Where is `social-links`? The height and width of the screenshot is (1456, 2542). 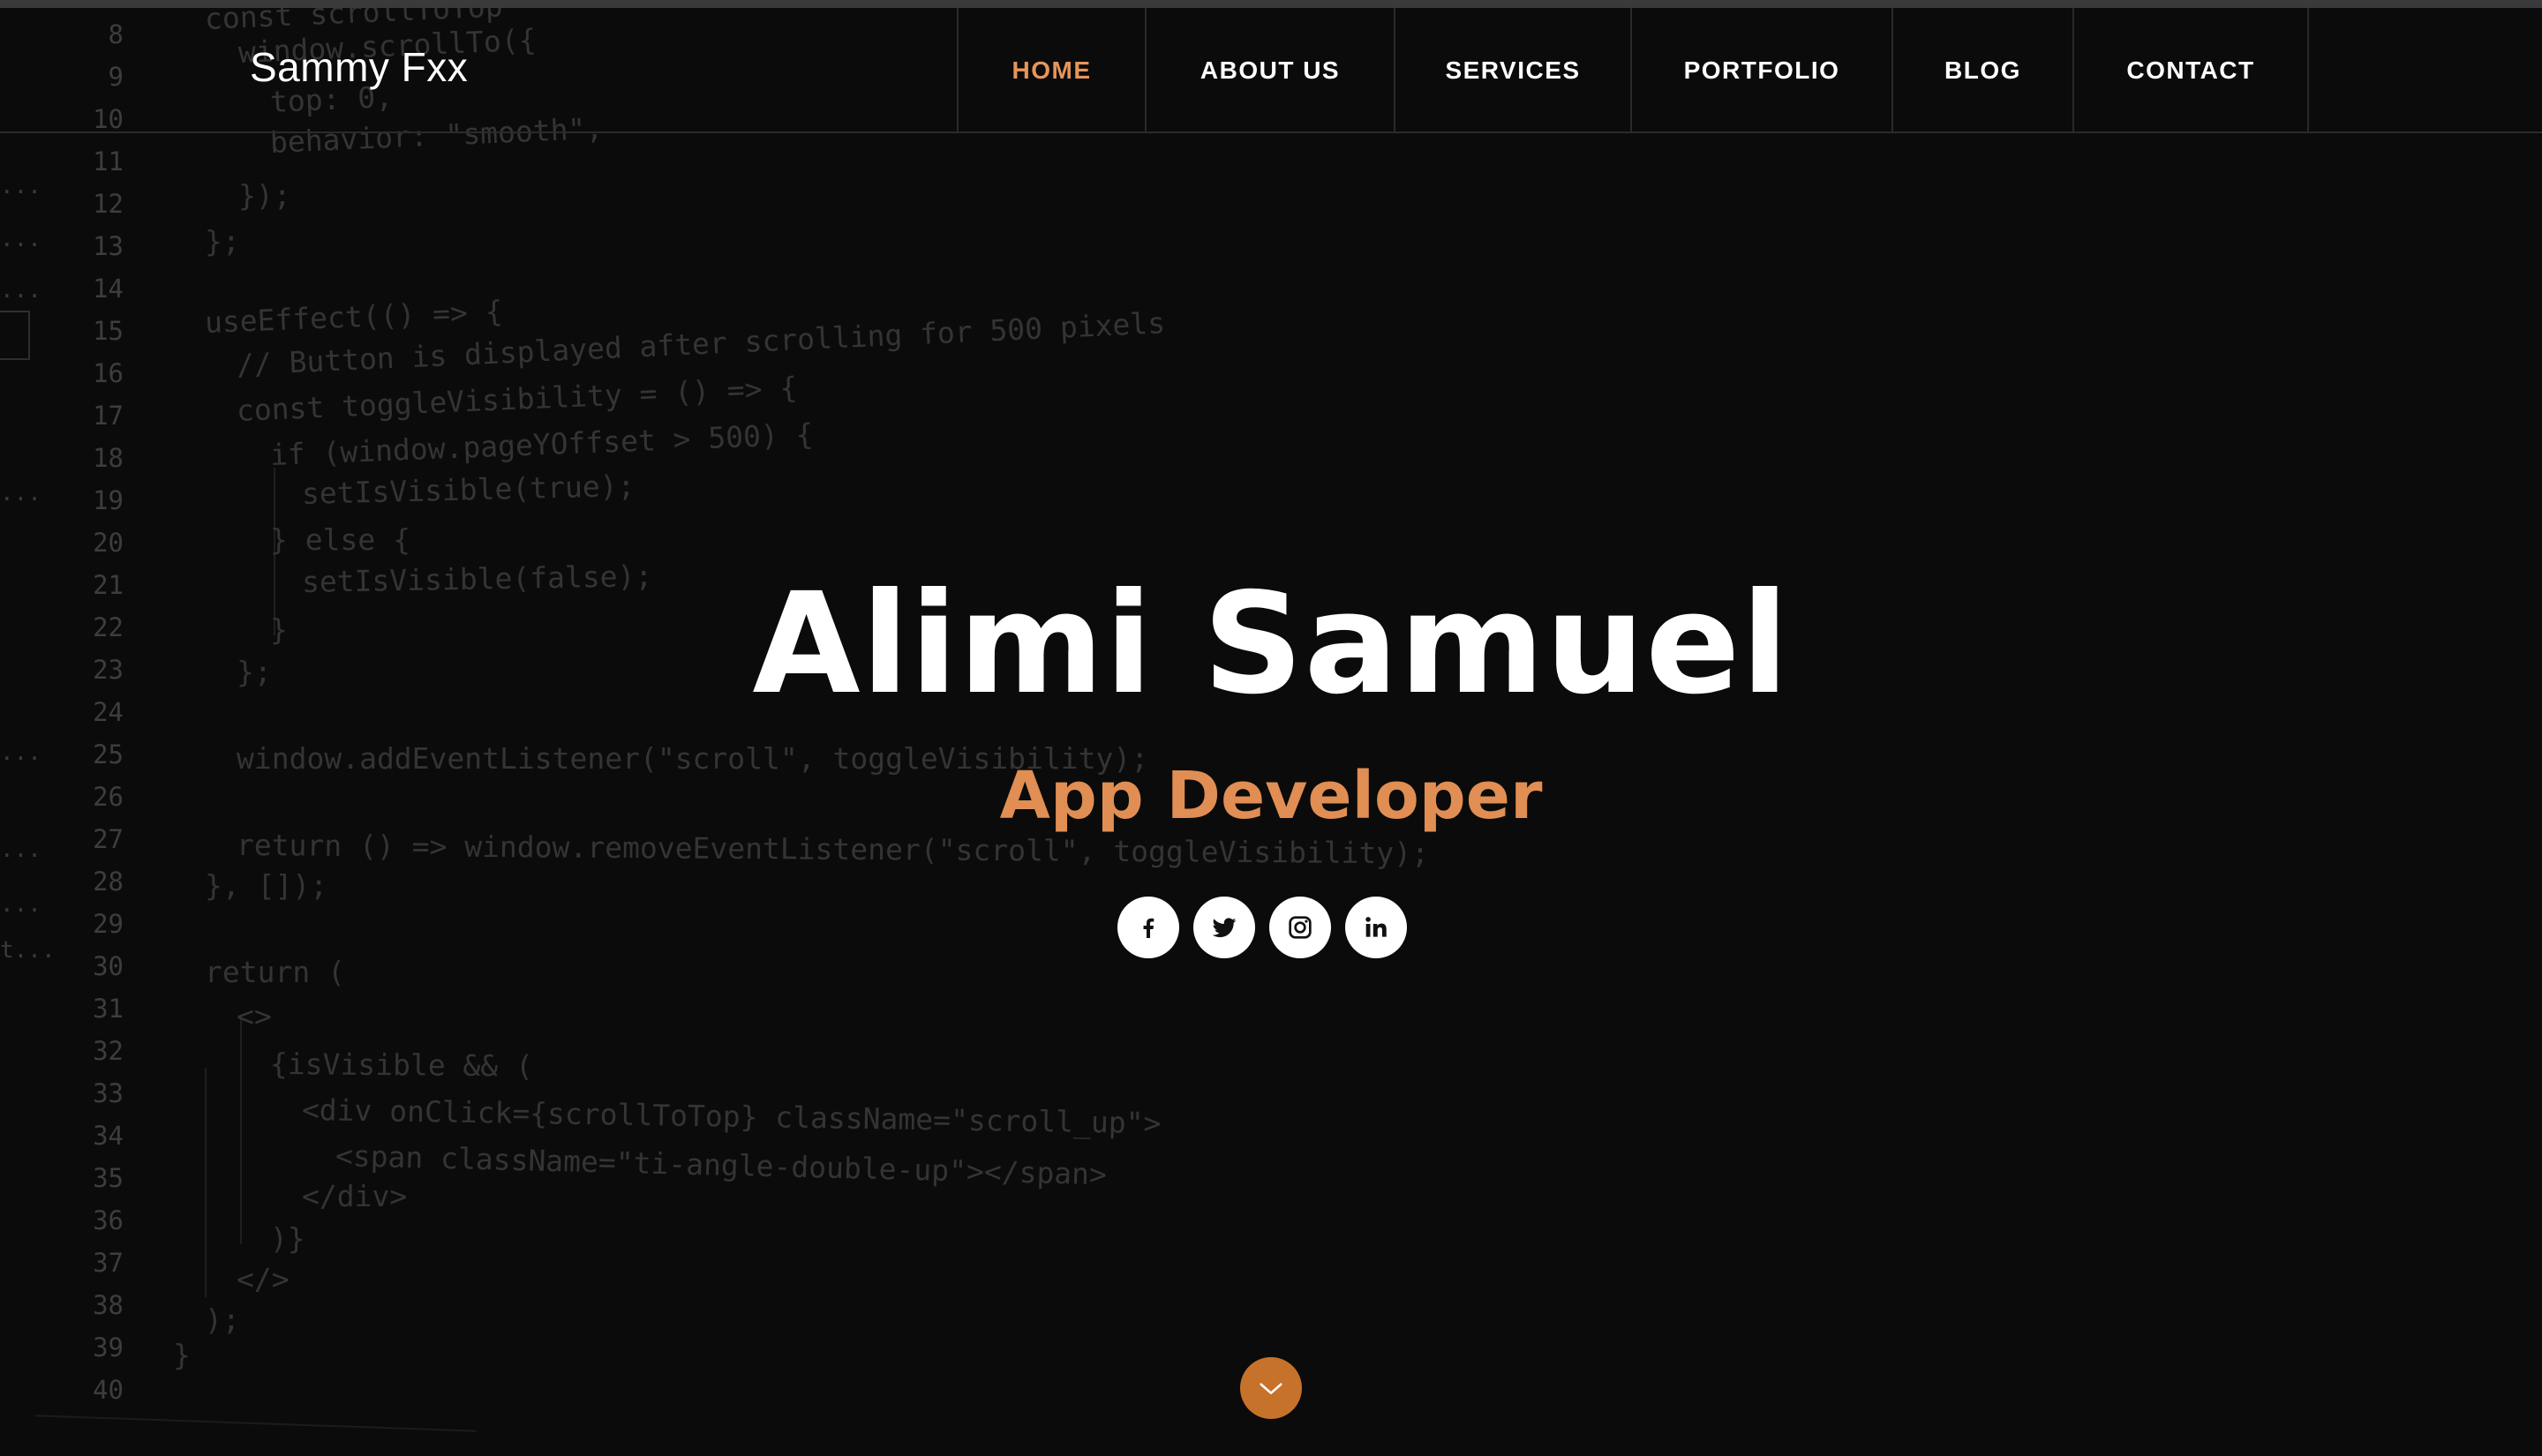
social-links is located at coordinates (1262, 927).